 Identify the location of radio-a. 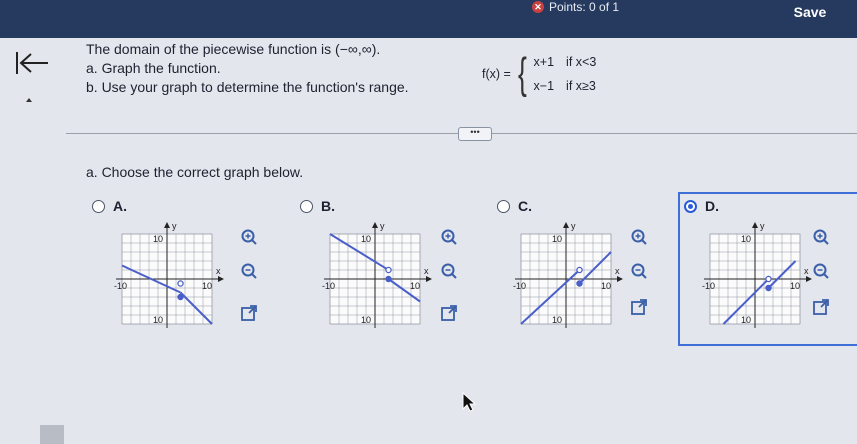
(98, 206).